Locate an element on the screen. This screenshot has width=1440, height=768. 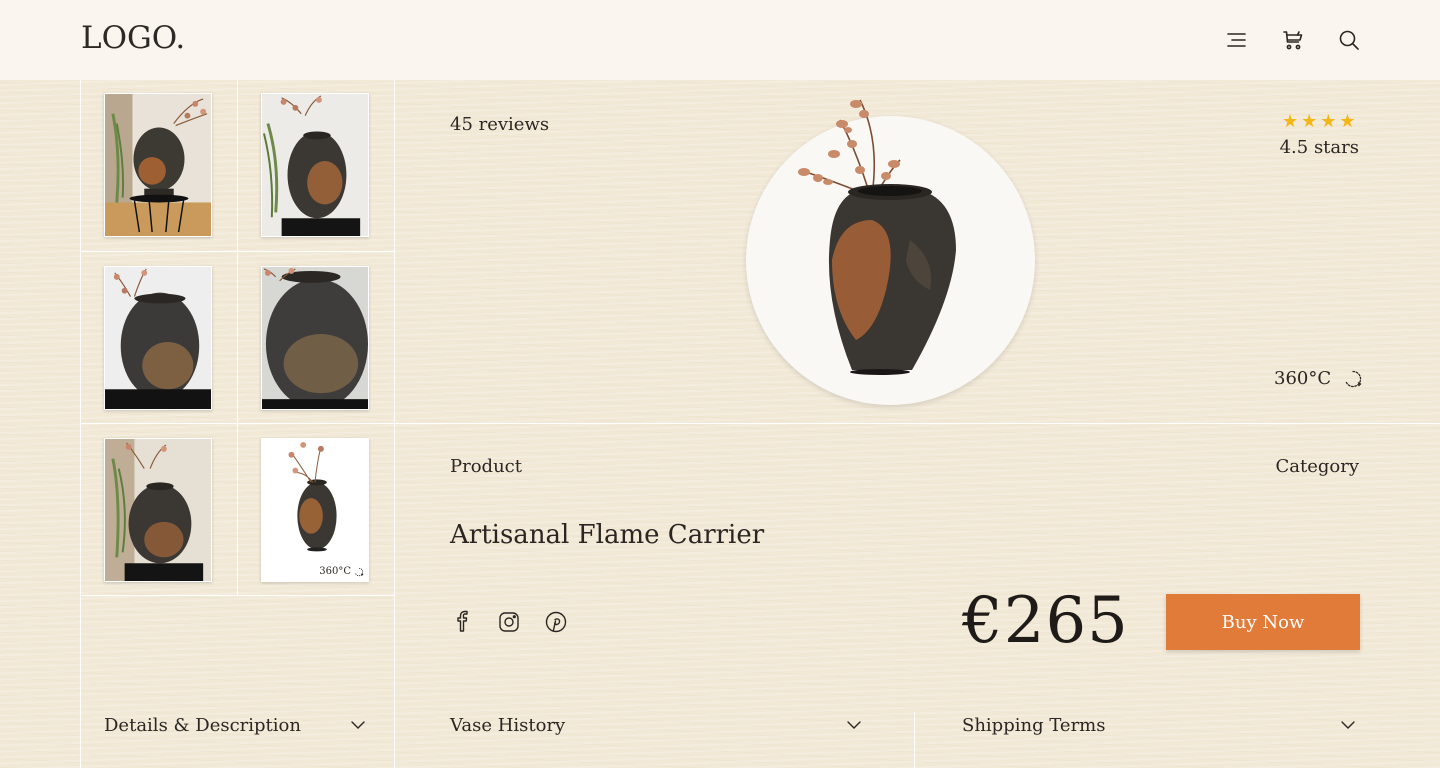
hero-product-image is located at coordinates (870, 240).